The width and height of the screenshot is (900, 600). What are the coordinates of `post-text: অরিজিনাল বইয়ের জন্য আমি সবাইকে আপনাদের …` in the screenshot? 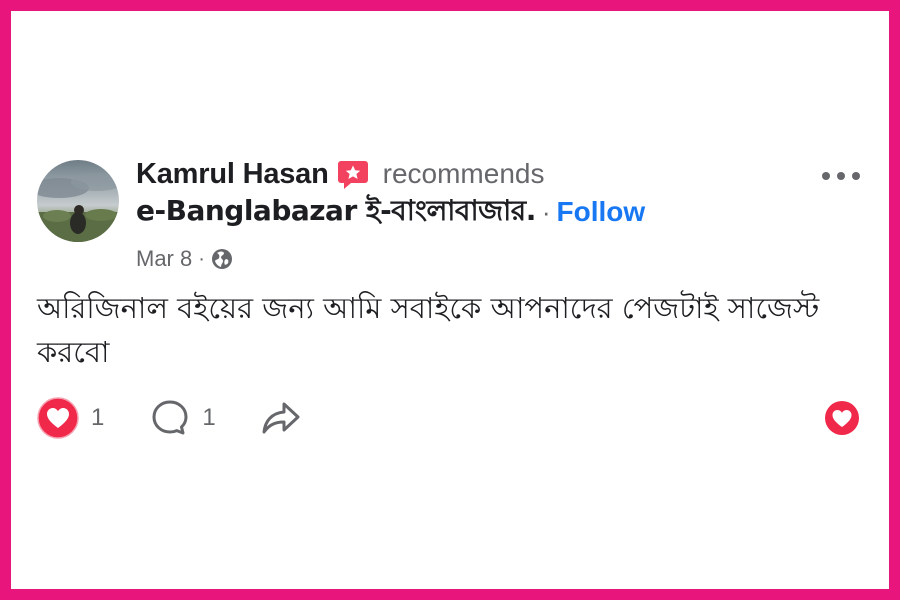 It's located at (428, 330).